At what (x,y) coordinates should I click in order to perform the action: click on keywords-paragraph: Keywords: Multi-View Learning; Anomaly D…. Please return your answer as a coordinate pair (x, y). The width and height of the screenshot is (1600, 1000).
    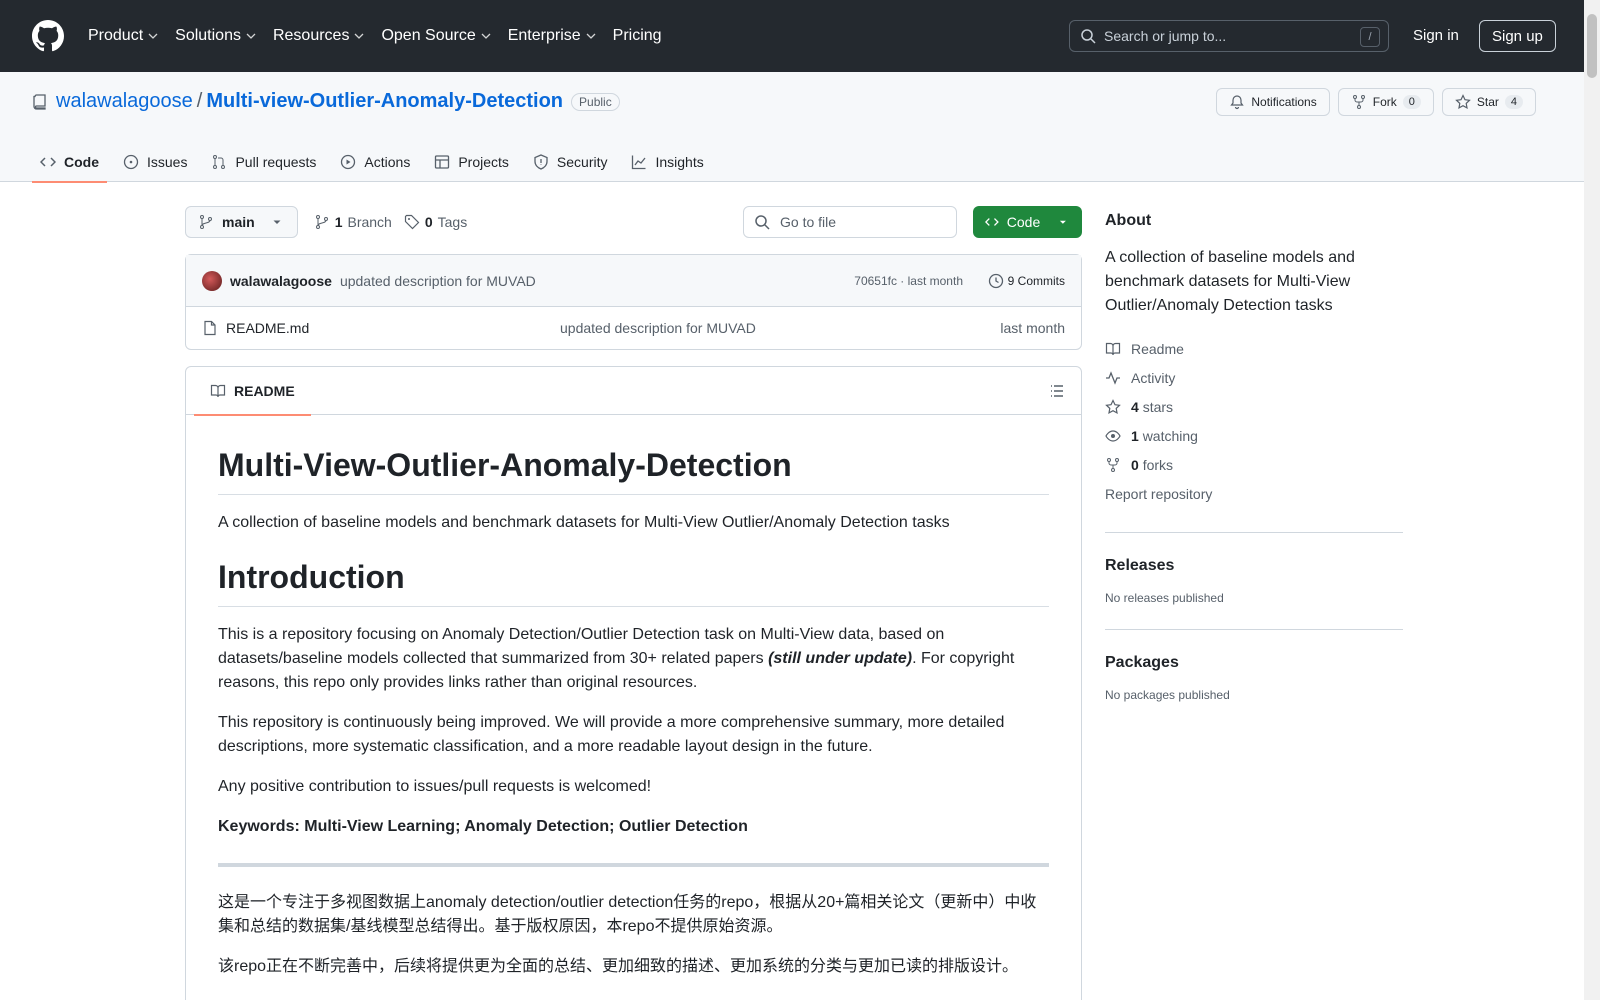
    Looking at the image, I should click on (483, 826).